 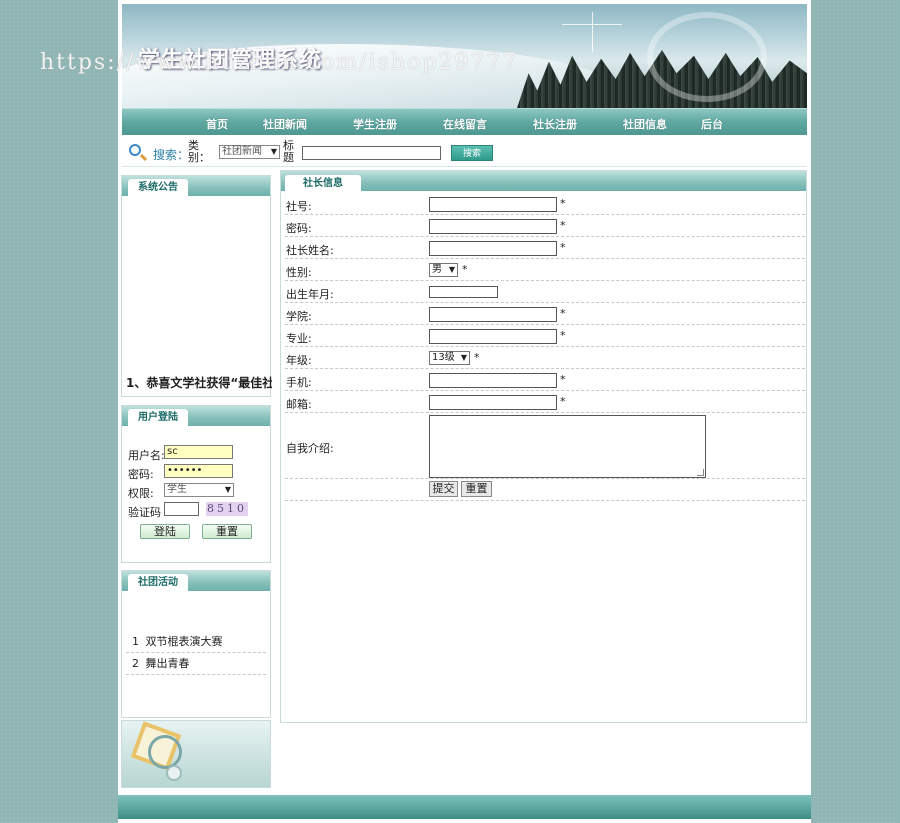 I want to click on gender-label: 性别:, so click(x=299, y=272).